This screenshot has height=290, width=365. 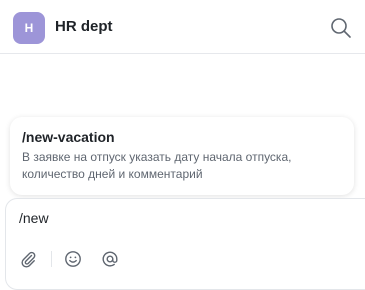 I want to click on attach-button, so click(x=28, y=259).